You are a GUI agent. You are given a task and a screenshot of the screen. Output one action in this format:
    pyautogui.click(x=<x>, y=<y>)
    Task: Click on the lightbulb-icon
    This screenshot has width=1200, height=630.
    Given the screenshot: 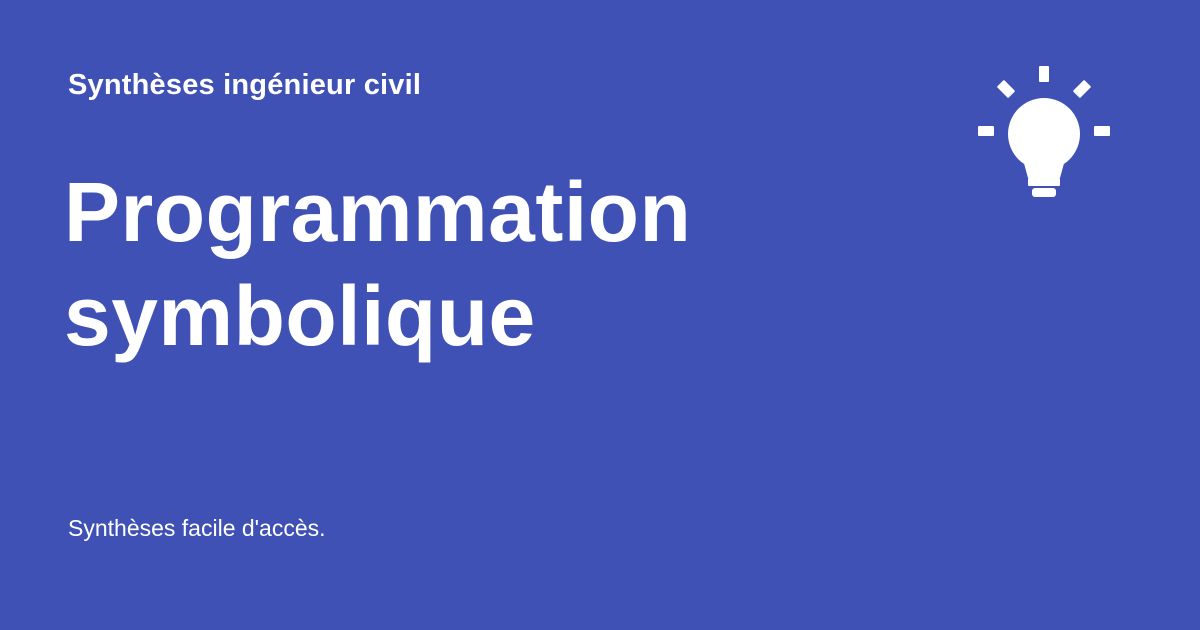 What is the action you would take?
    pyautogui.click(x=1044, y=131)
    